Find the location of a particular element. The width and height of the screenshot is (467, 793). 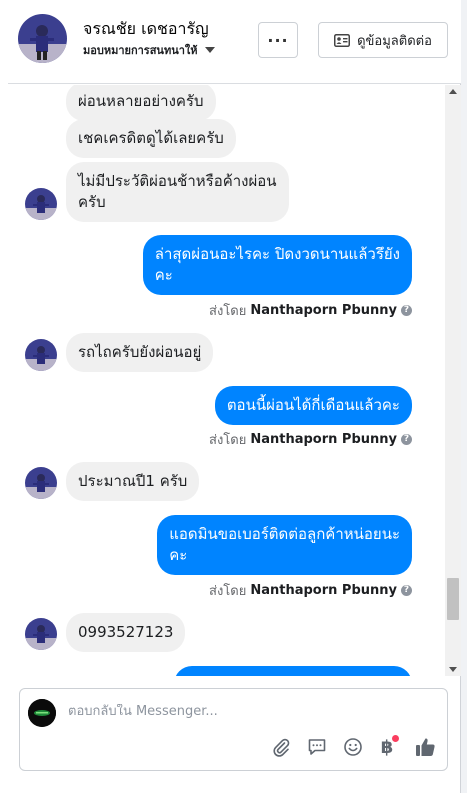

message-text: 0993527123 is located at coordinates (126, 632).